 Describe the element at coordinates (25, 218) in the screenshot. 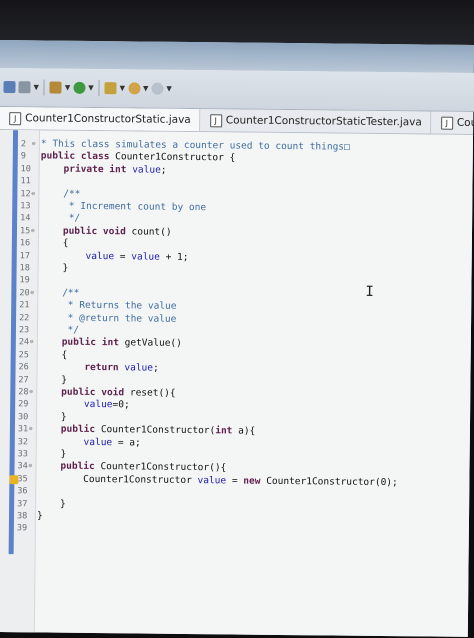

I see `line-number: 14` at that location.